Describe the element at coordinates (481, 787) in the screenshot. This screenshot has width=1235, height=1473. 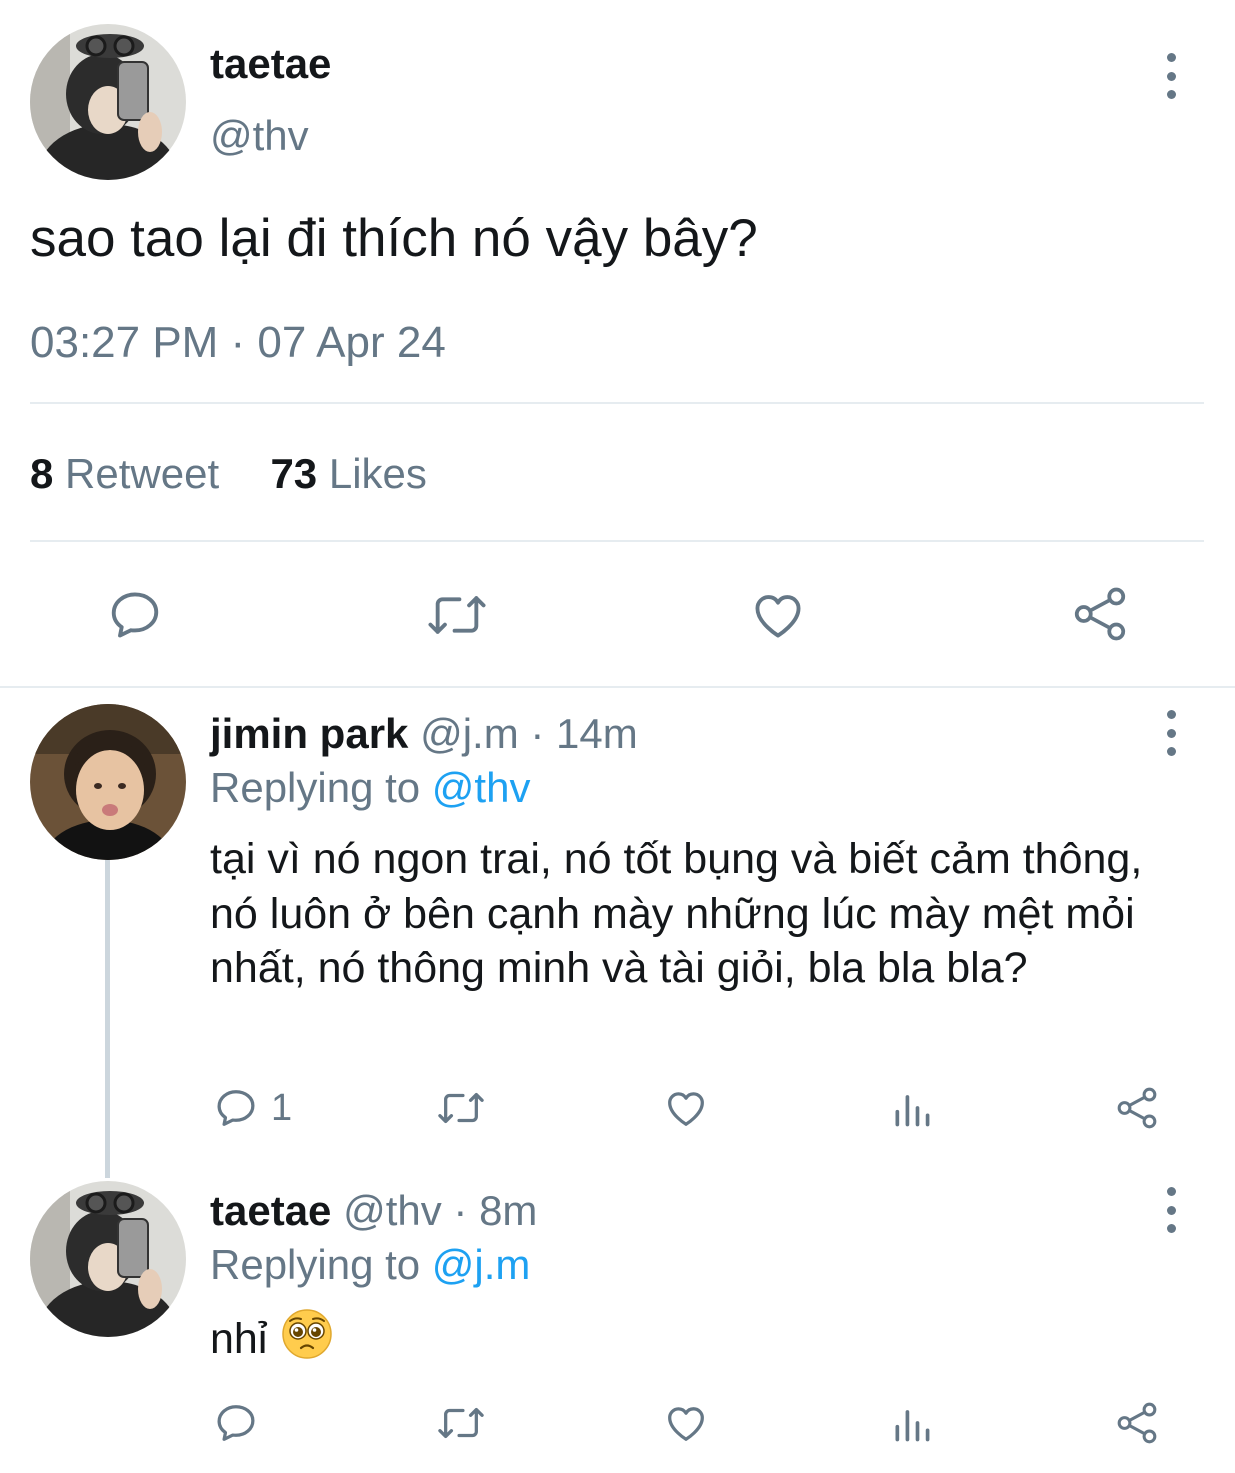
I see `replying-to-handle: @thv` at that location.